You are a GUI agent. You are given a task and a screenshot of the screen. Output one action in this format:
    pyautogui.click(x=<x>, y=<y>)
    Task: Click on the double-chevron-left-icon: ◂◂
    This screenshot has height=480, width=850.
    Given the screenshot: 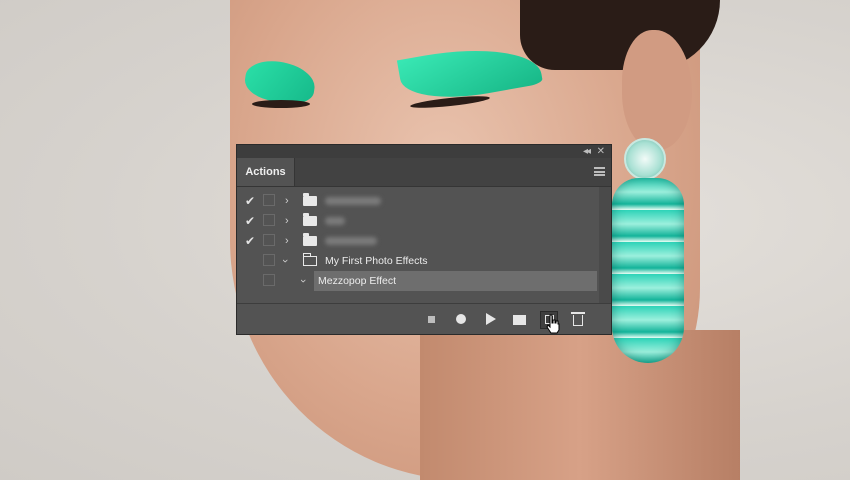 What is the action you would take?
    pyautogui.click(x=587, y=151)
    